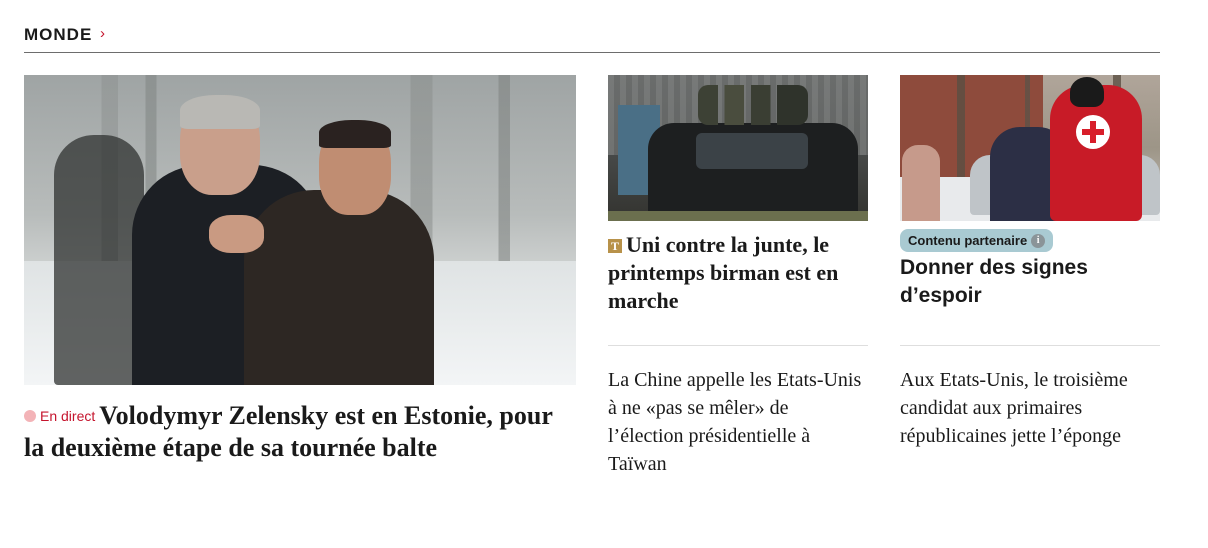  What do you see at coordinates (752, 151) in the screenshot?
I see `image-windshield` at bounding box center [752, 151].